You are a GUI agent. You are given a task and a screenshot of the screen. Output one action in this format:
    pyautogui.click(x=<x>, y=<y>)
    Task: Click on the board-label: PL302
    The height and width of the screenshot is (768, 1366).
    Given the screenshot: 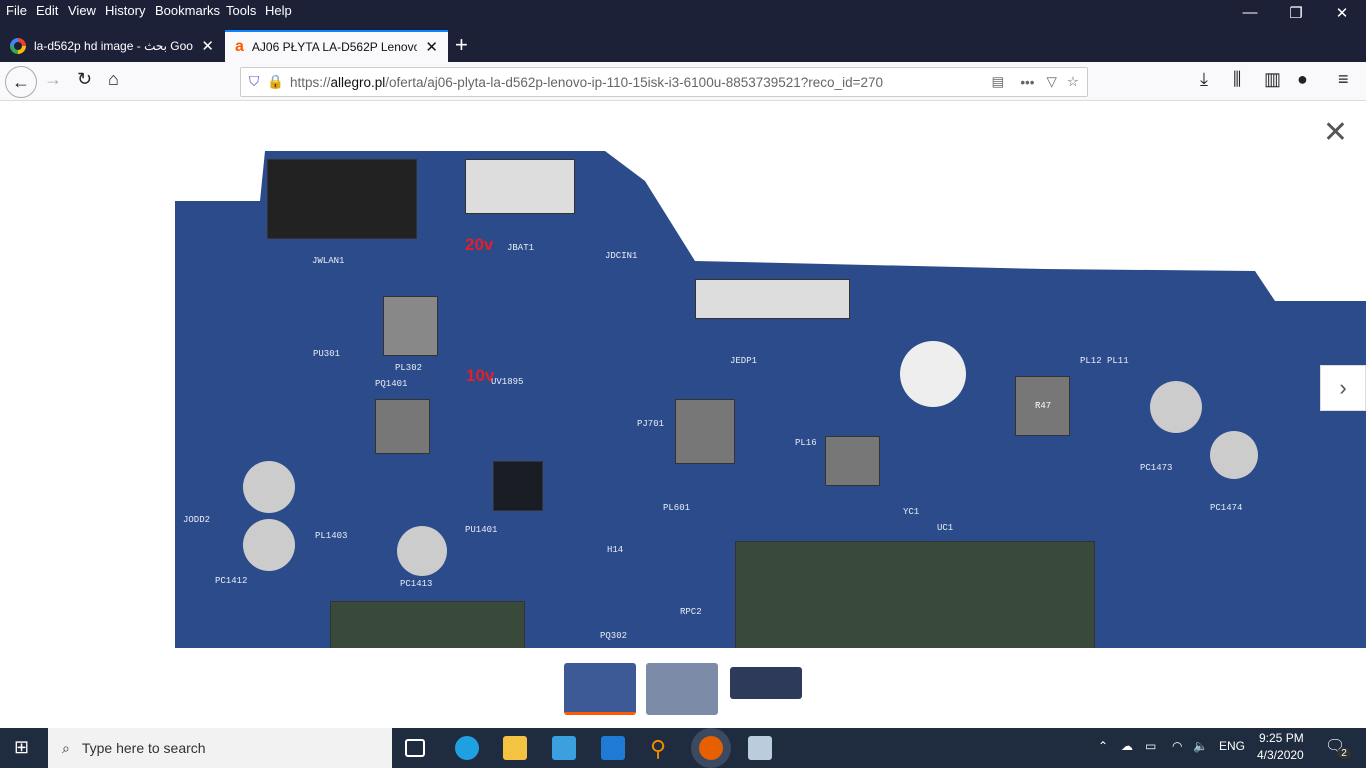 What is the action you would take?
    pyautogui.click(x=409, y=368)
    